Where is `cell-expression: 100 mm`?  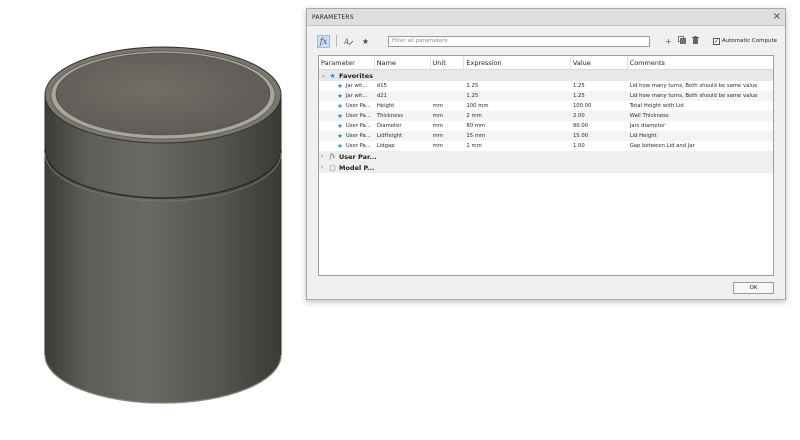 cell-expression: 100 mm is located at coordinates (517, 106).